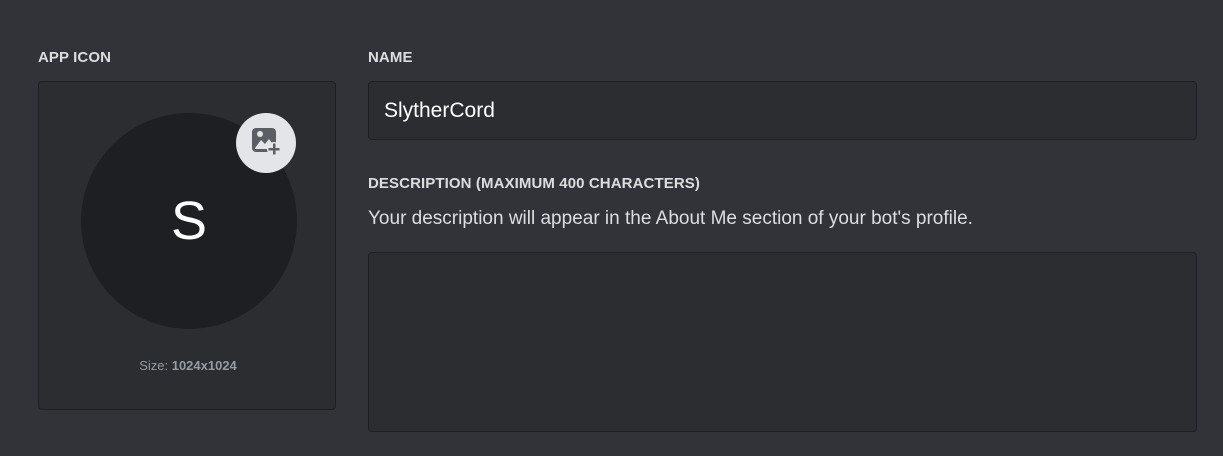 This screenshot has height=456, width=1223. What do you see at coordinates (782, 110) in the screenshot?
I see `name-input: SlytherCord` at bounding box center [782, 110].